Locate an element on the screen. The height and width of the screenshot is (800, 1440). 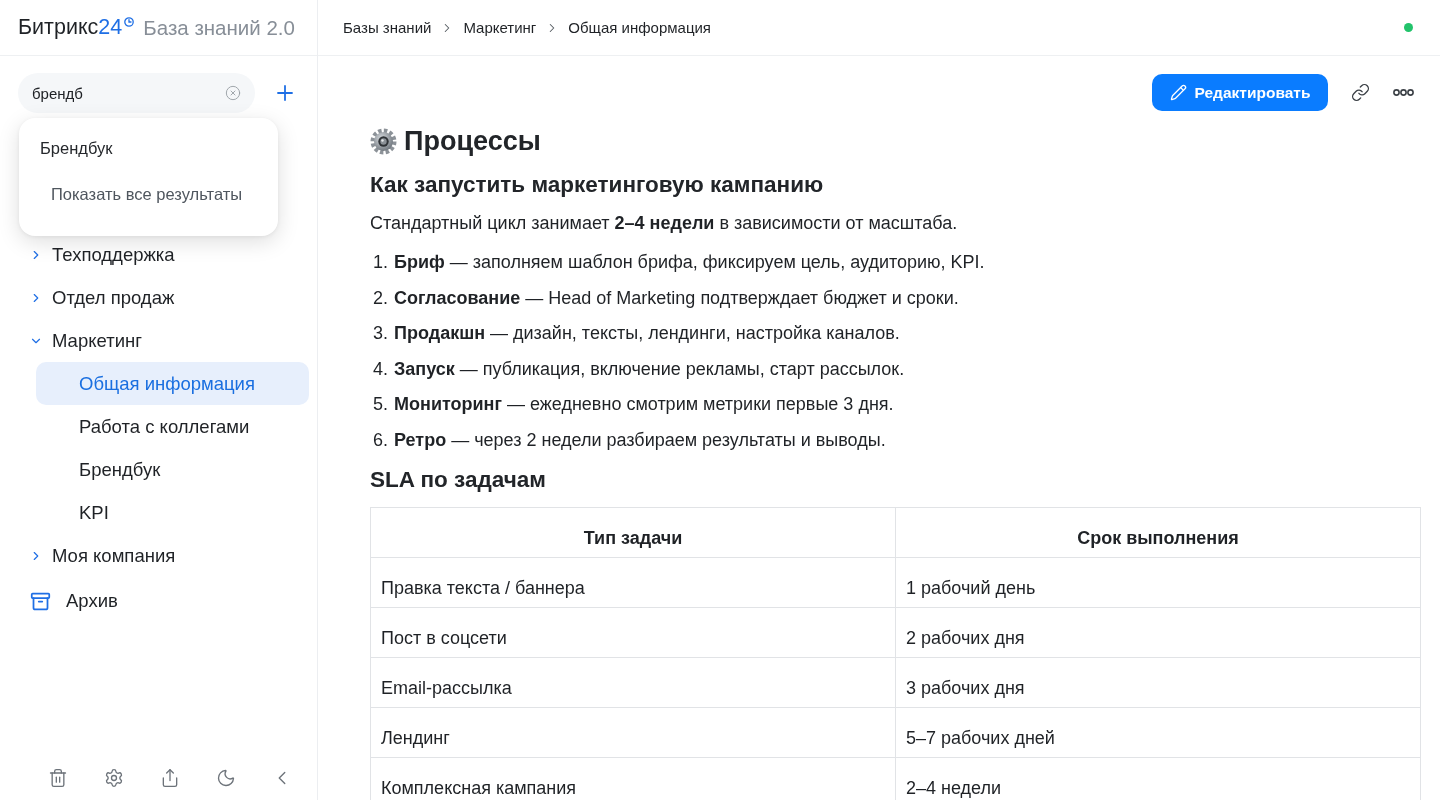
breadcrumb-link: Общая информация is located at coordinates (639, 27).